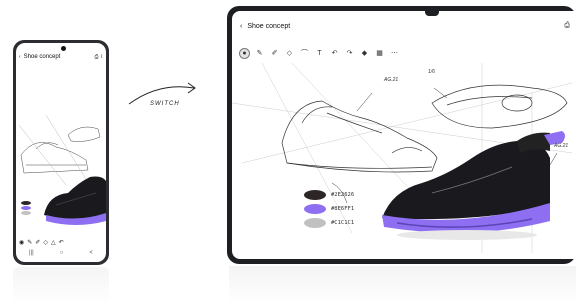  I want to click on lasso-icon: △, so click(53, 242).